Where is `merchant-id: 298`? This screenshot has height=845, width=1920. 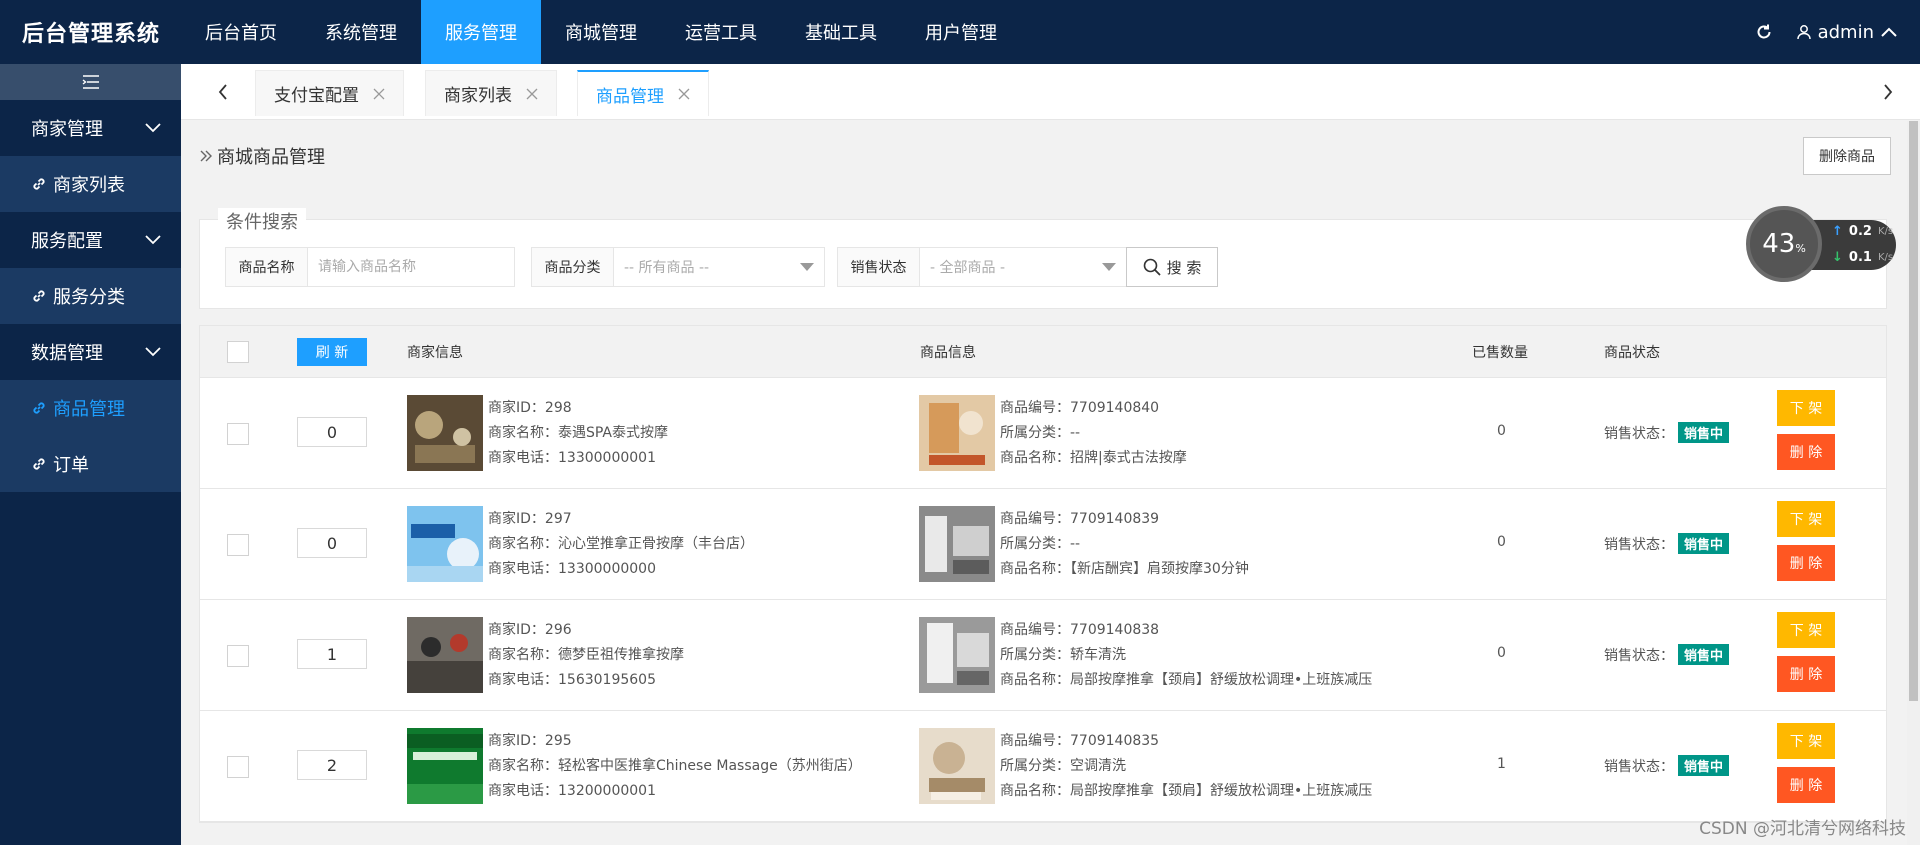
merchant-id: 298 is located at coordinates (558, 408).